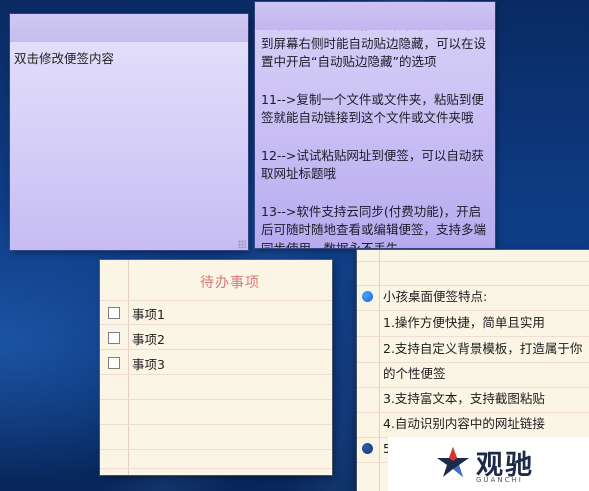  I want to click on feature-line: 3.支持富文本，支持截图粘贴, so click(464, 398).